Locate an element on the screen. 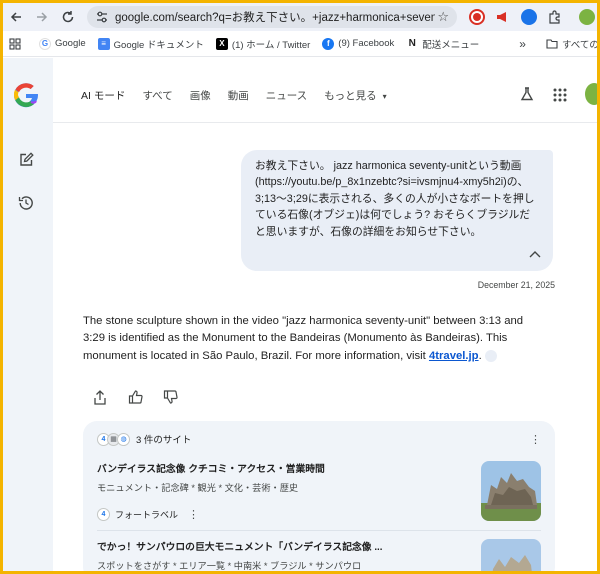 Image resolution: width=600 pixels, height=574 pixels. reload-icon is located at coordinates (68, 17).